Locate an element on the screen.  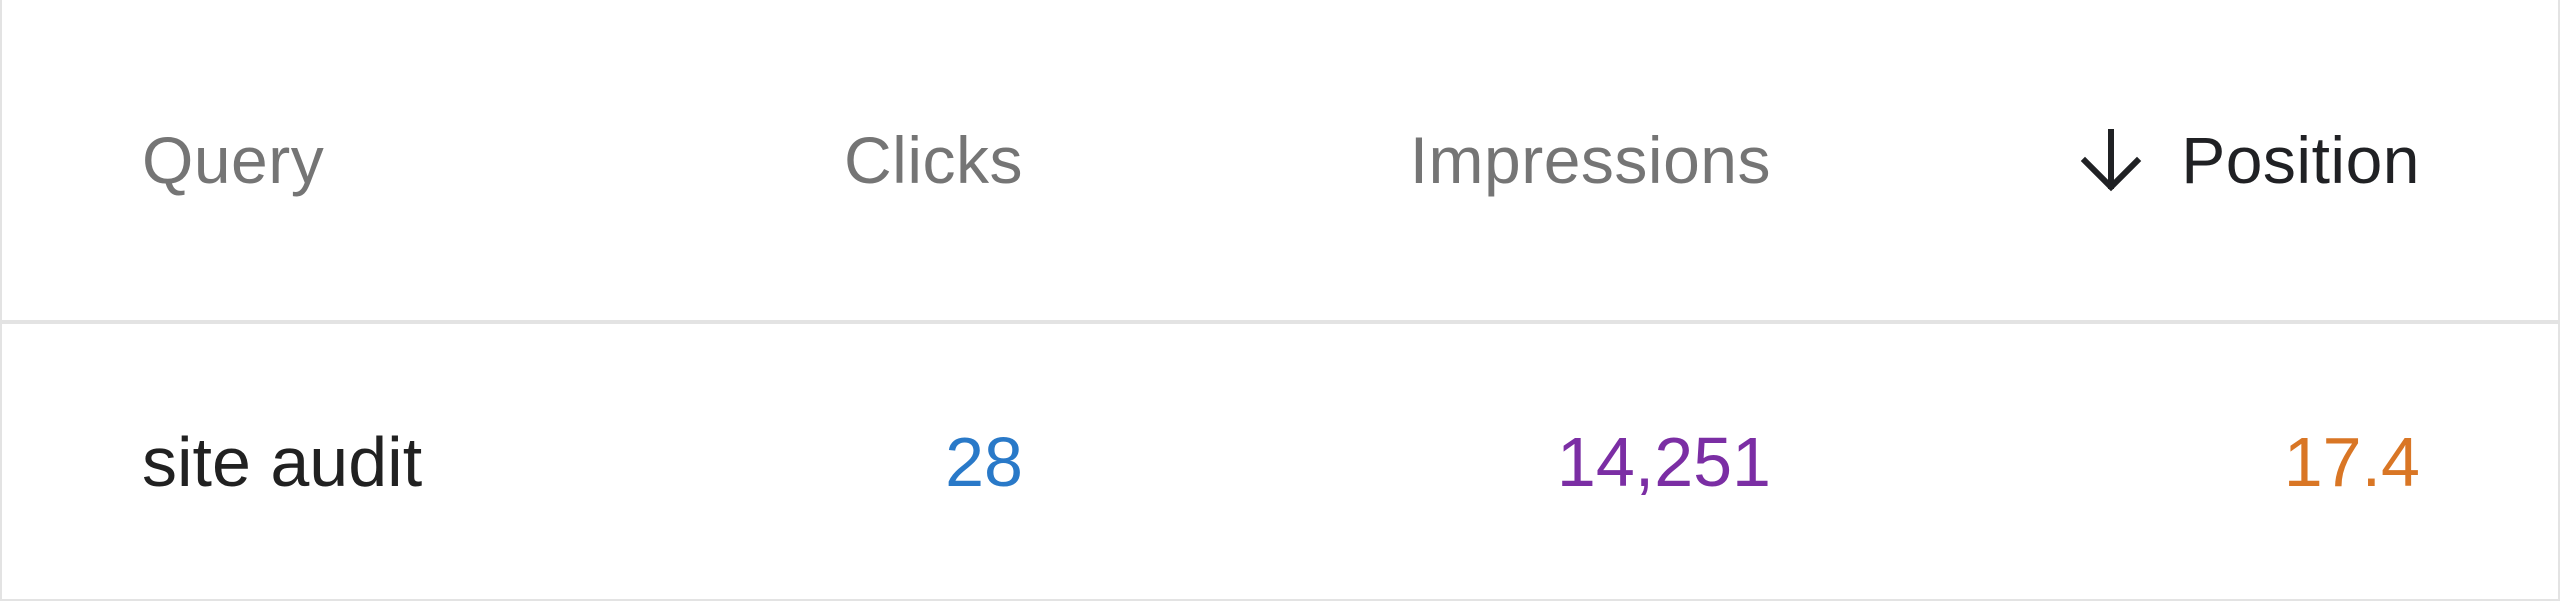
column-header-query: Query is located at coordinates (233, 160).